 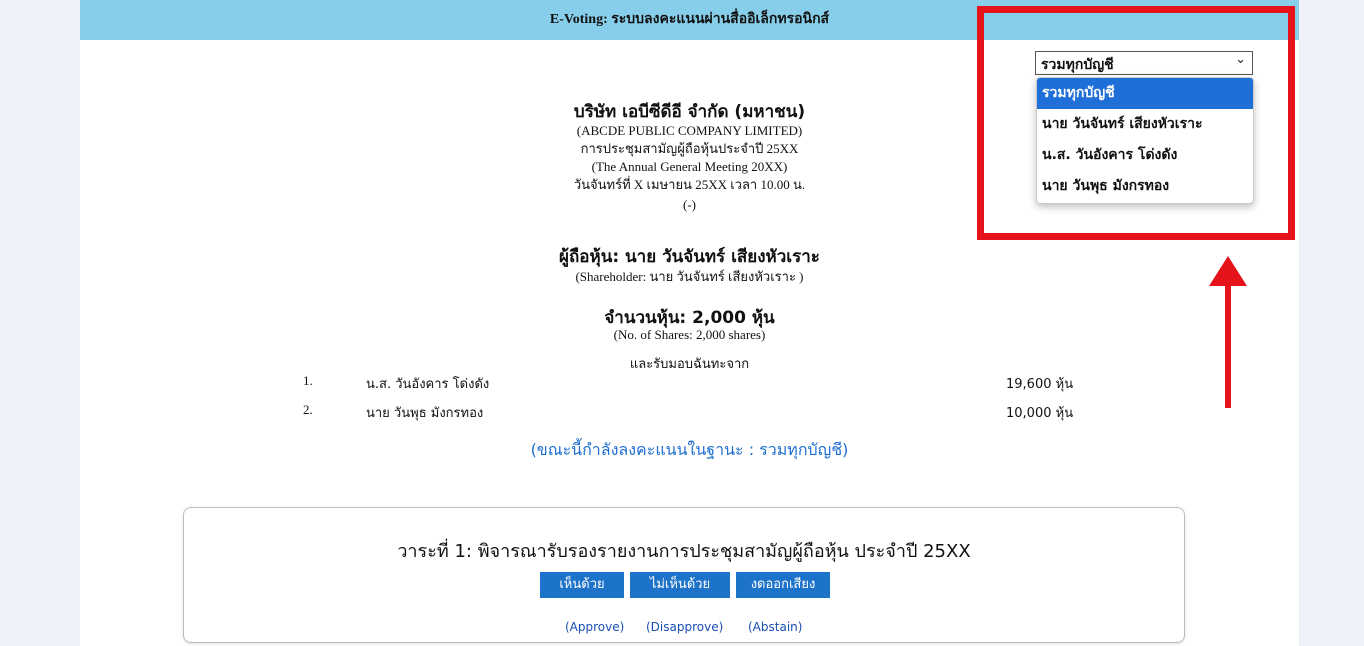 What do you see at coordinates (582, 585) in the screenshot?
I see `approve-button: เห็นด้วย` at bounding box center [582, 585].